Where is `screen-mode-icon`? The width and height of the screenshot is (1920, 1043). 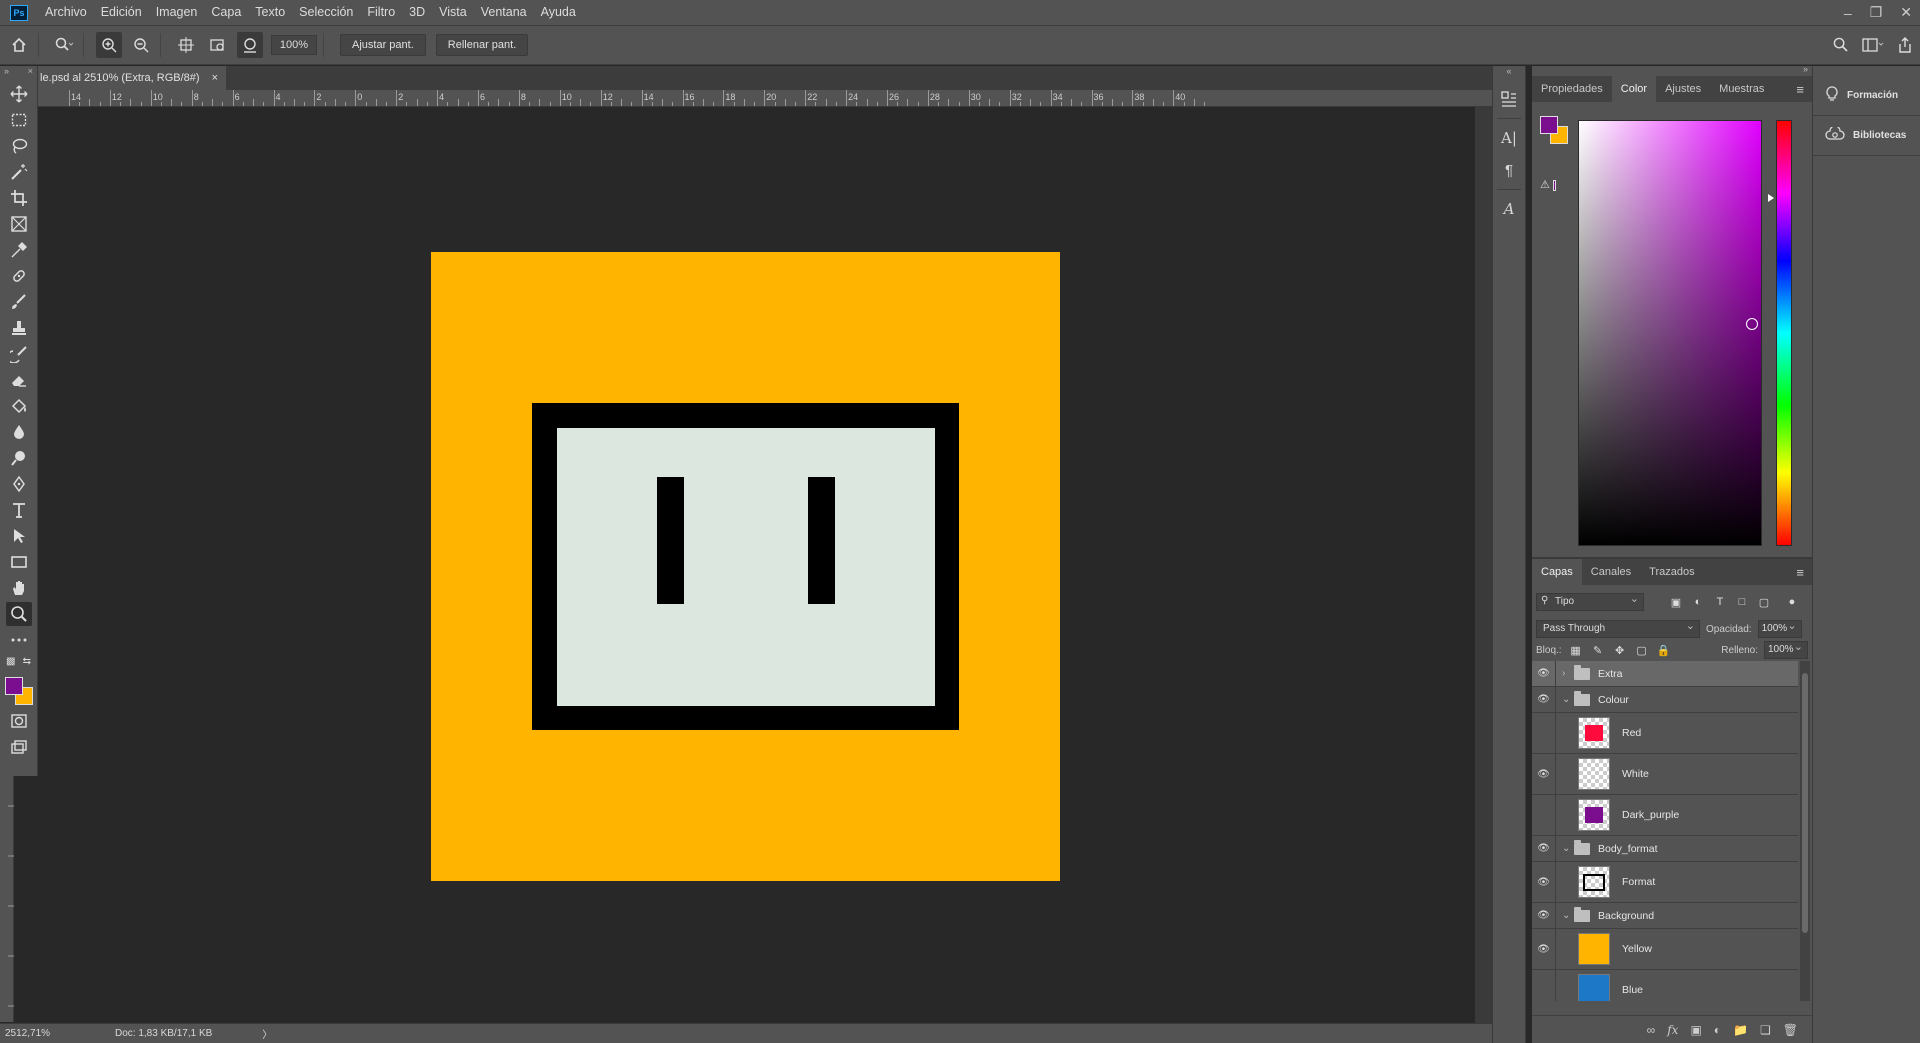 screen-mode-icon is located at coordinates (19, 747).